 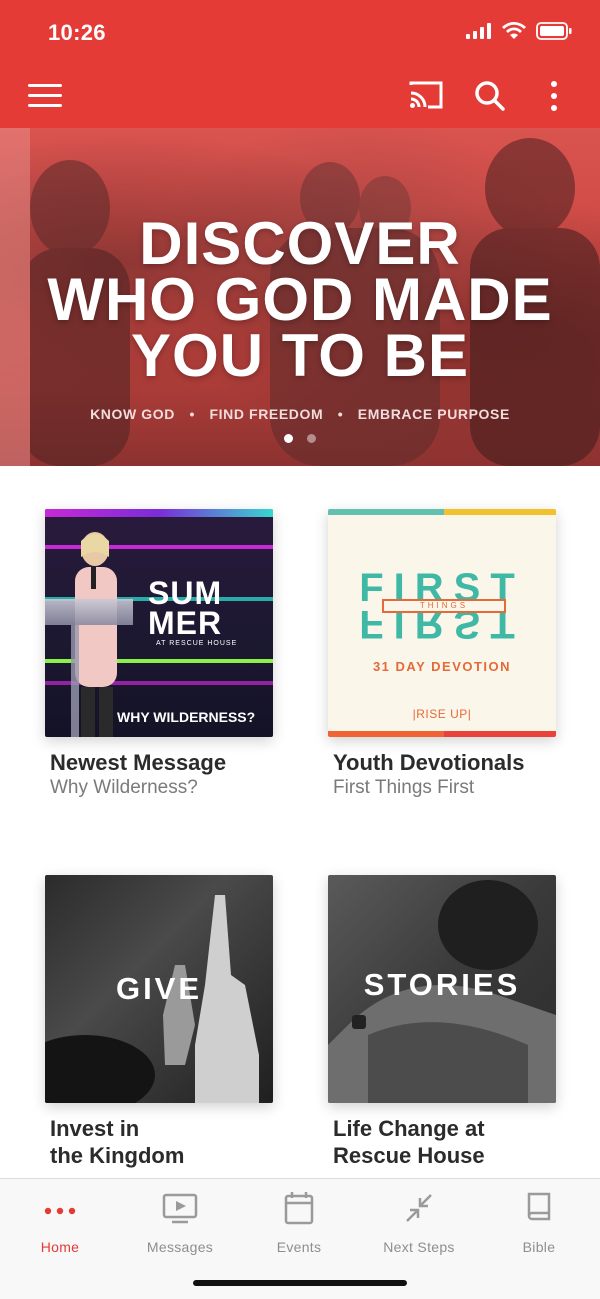 I want to click on play-screen-icon, so click(x=180, y=1208).